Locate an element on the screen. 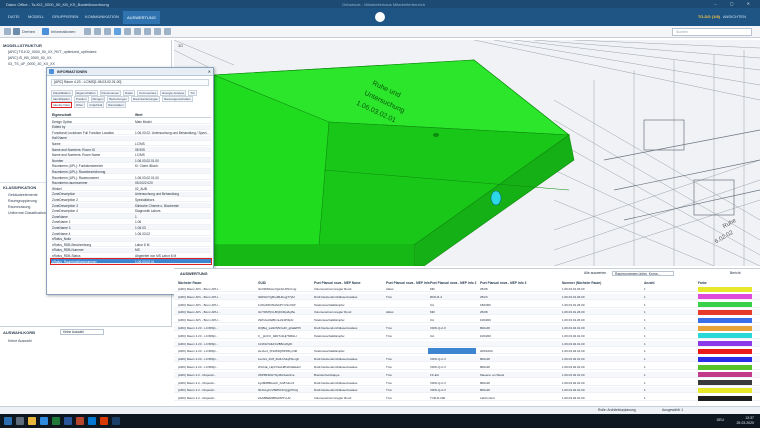 This screenshot has width=760, height=428. column-header: Pset Planual nova - MEP Info is located at coordinates (408, 283).